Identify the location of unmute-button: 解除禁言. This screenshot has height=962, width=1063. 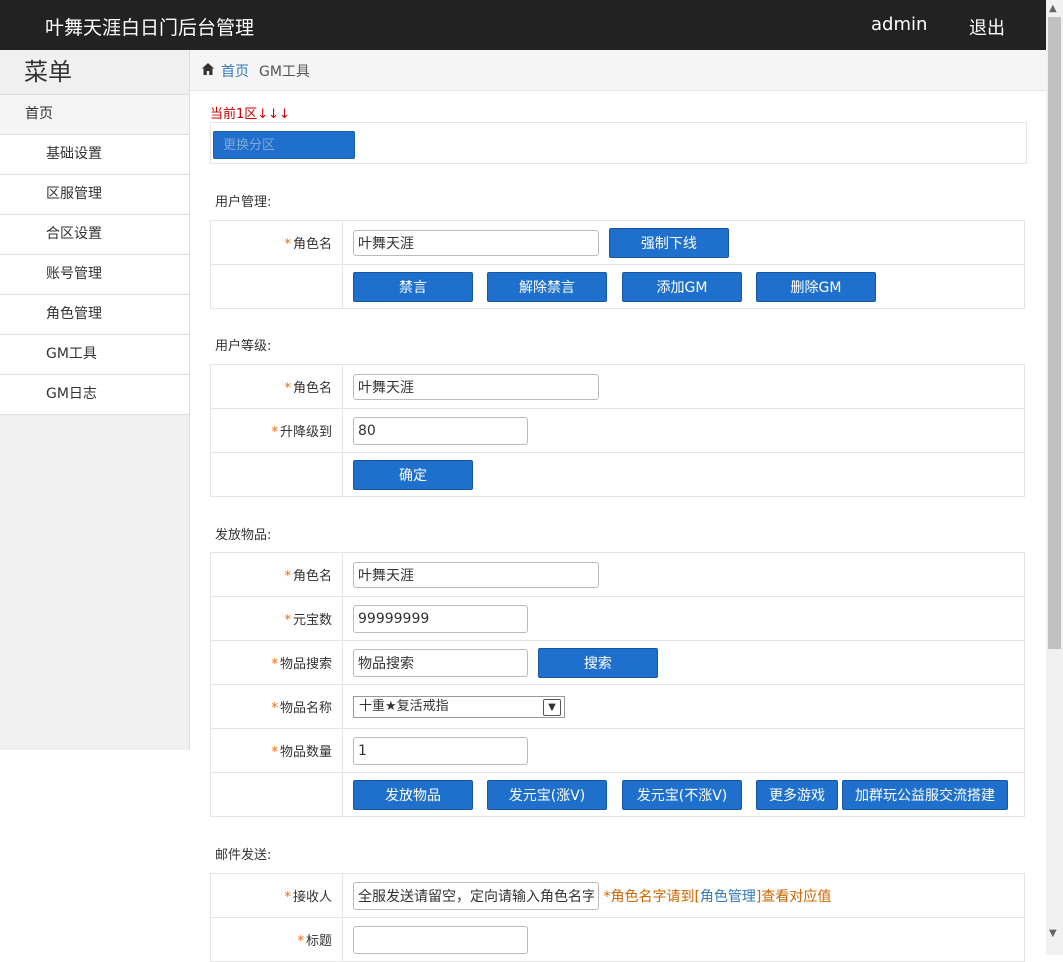
(547, 286).